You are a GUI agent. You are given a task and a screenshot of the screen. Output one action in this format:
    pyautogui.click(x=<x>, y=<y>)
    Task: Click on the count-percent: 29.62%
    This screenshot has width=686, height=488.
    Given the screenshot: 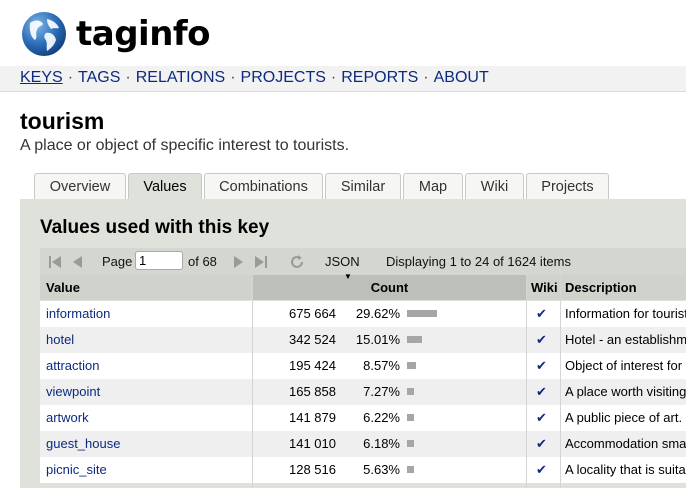 What is the action you would take?
    pyautogui.click(x=377, y=313)
    